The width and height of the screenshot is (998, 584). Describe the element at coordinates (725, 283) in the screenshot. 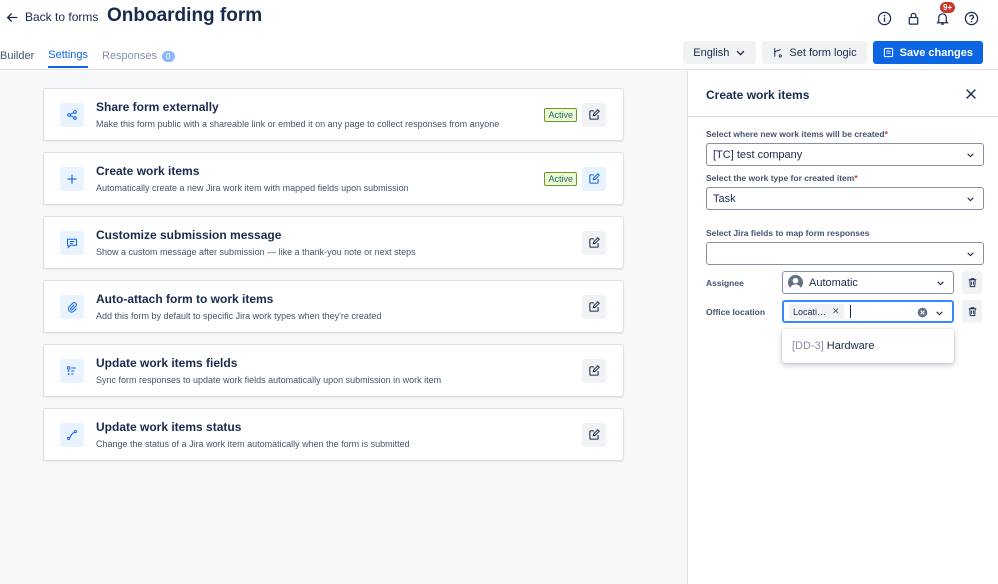

I see `assignee-label: Assignee` at that location.